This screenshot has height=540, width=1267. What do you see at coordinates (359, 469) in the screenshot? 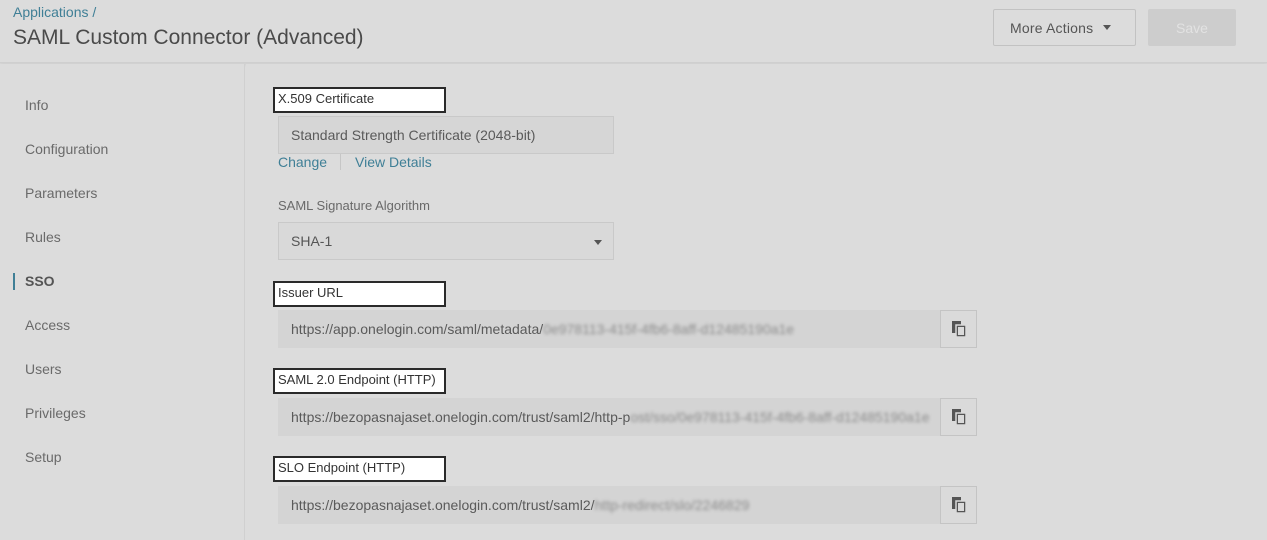
I see `slo-endpoint-label: SLO Endpoint (HTTP)` at bounding box center [359, 469].